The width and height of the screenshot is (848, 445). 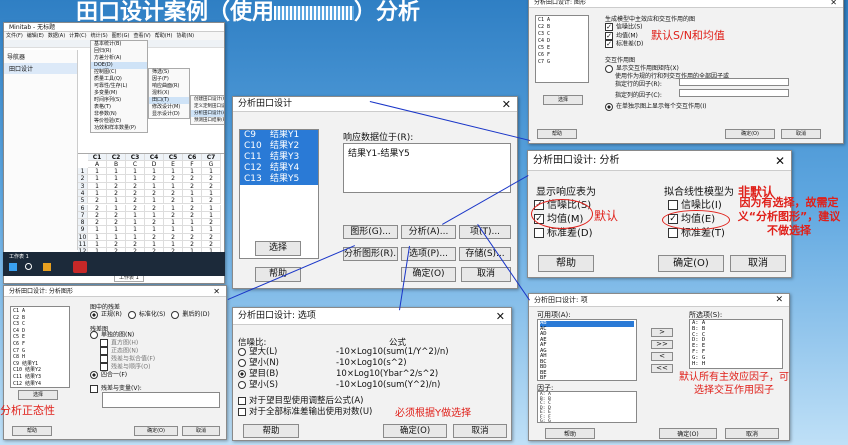 I want to click on menu-item: 功效和样本数量(P), so click(x=119, y=128).